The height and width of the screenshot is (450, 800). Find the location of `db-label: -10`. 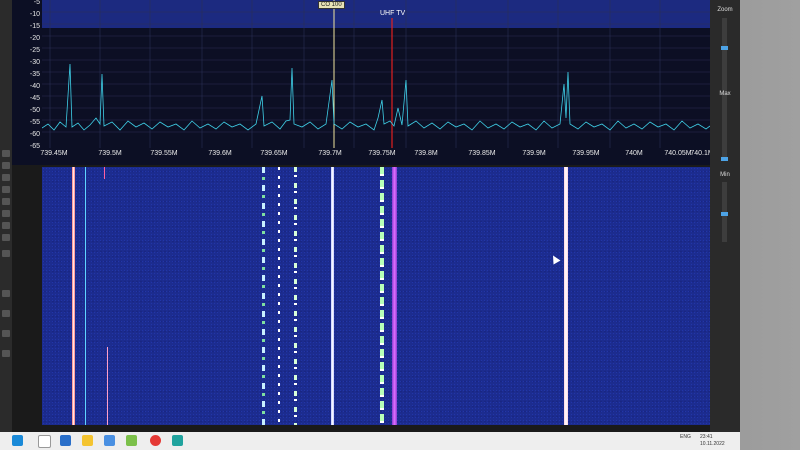

db-label: -10 is located at coordinates (34, 14).